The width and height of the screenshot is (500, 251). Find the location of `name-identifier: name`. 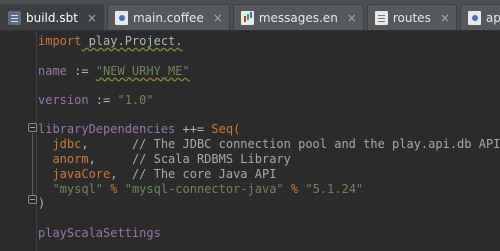

name-identifier: name is located at coordinates (52, 71).